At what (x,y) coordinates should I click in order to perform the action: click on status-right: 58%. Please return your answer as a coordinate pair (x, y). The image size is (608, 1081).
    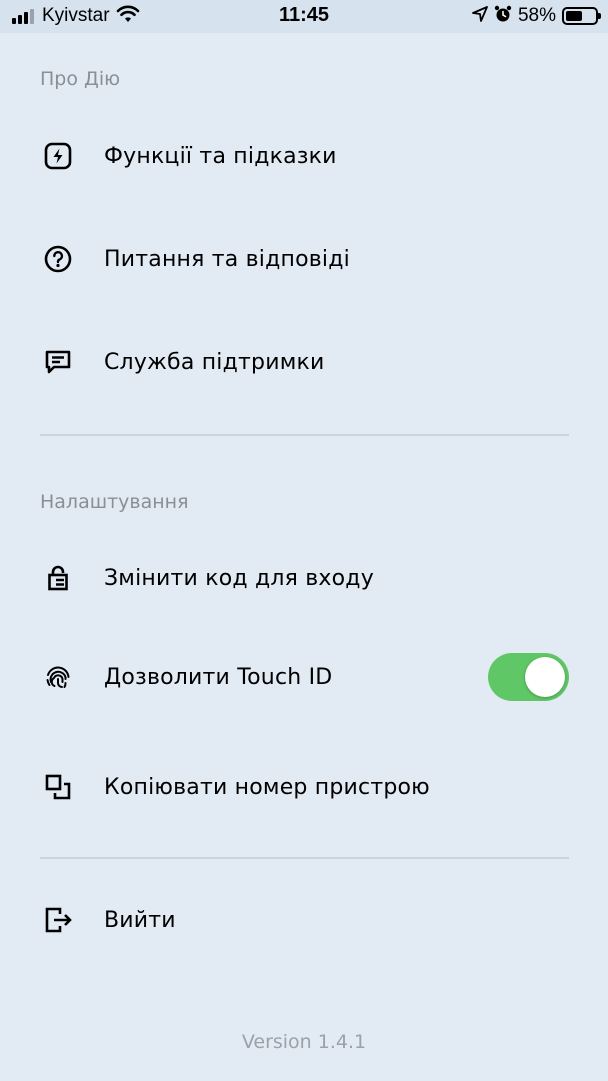
    Looking at the image, I should click on (536, 16).